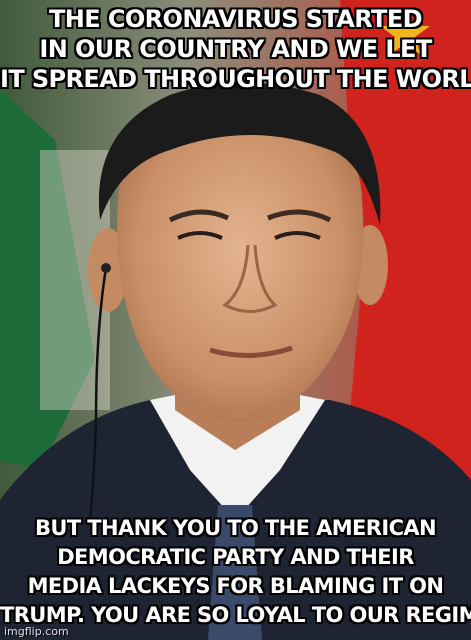 The height and width of the screenshot is (640, 471). What do you see at coordinates (235, 557) in the screenshot?
I see `bottom-caption-line: DEMOCRATIC PARTY AND THEIR` at bounding box center [235, 557].